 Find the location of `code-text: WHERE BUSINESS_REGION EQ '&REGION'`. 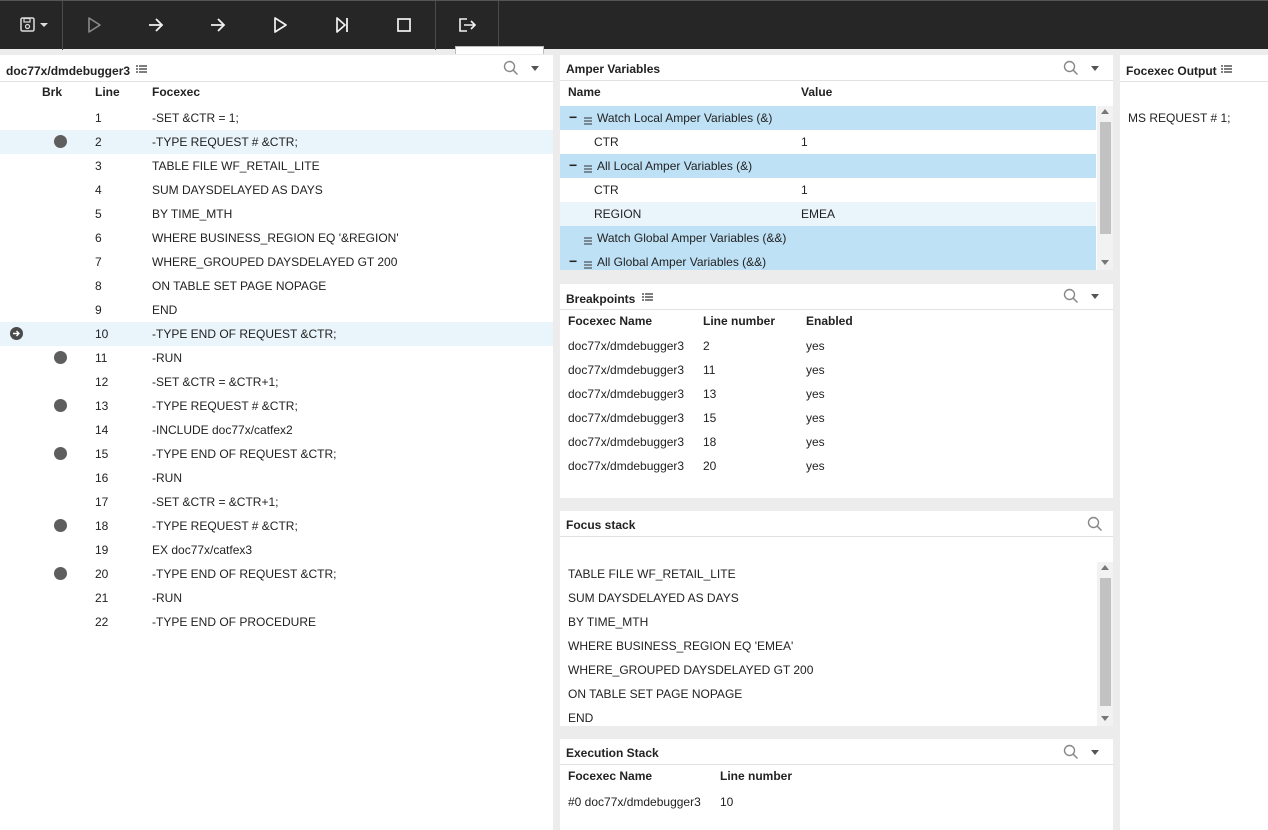

code-text: WHERE BUSINESS_REGION EQ '&REGION' is located at coordinates (275, 238).